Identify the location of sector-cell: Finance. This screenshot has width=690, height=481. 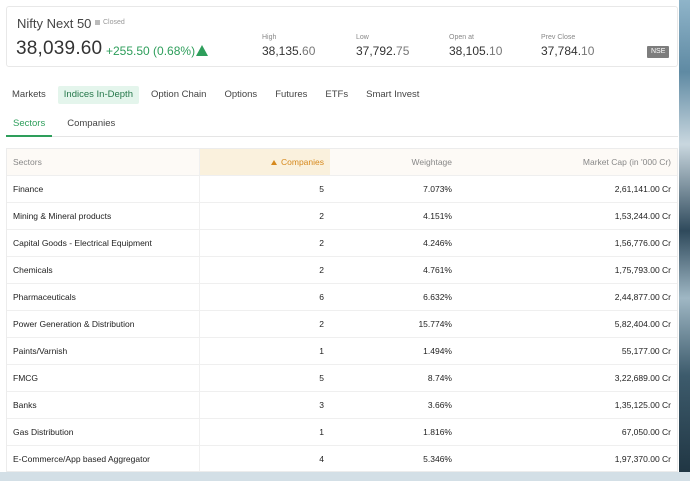
(103, 189).